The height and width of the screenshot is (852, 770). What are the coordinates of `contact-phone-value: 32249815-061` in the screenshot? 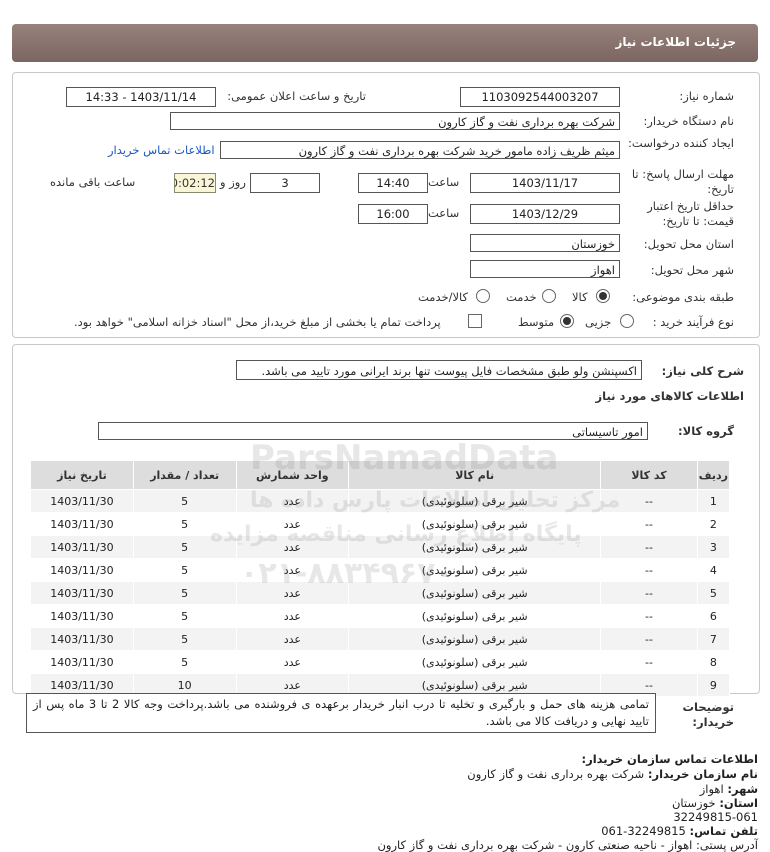 It's located at (643, 831).